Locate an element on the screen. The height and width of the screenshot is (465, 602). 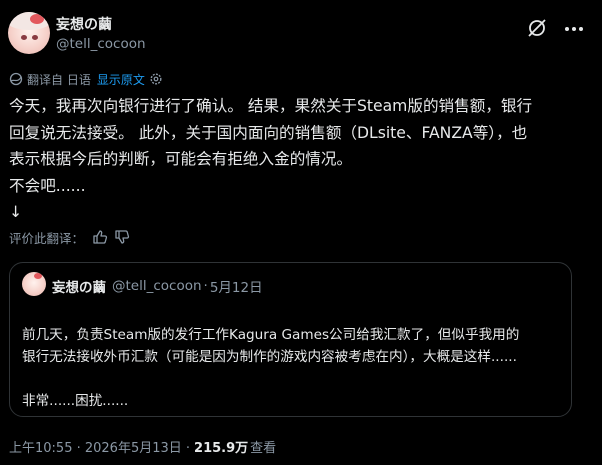
quoted-author-avatar is located at coordinates (34, 284).